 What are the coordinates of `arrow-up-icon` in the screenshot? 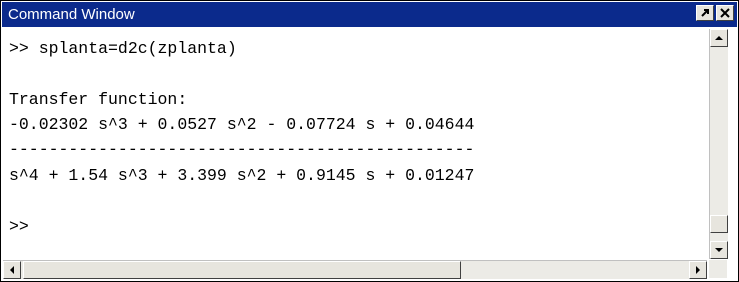 It's located at (719, 38).